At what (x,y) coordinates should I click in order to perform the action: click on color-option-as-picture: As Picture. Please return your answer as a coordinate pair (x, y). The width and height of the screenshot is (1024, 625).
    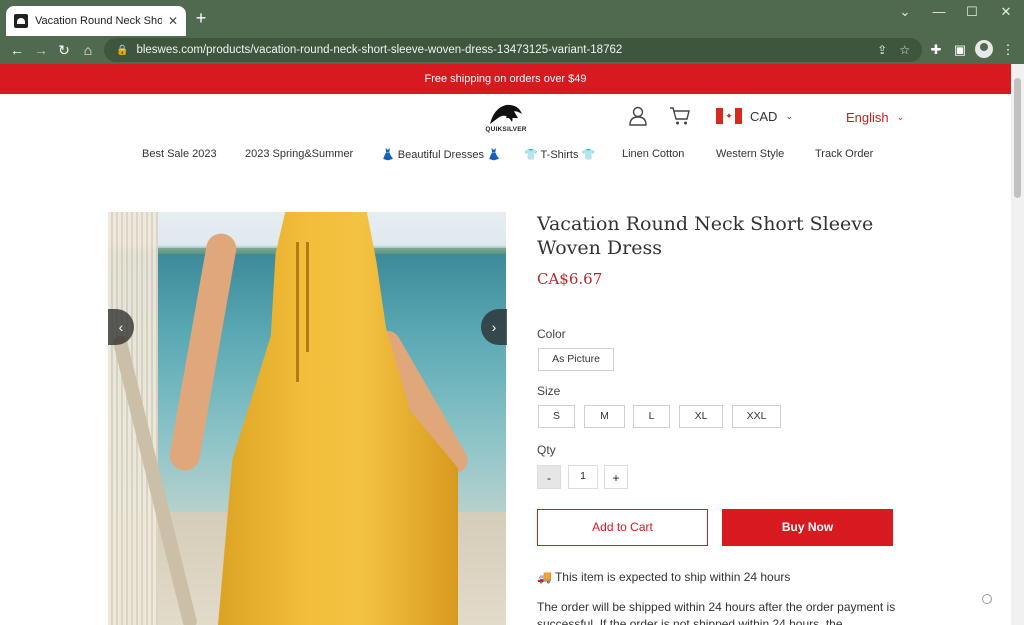
    Looking at the image, I should click on (576, 359).